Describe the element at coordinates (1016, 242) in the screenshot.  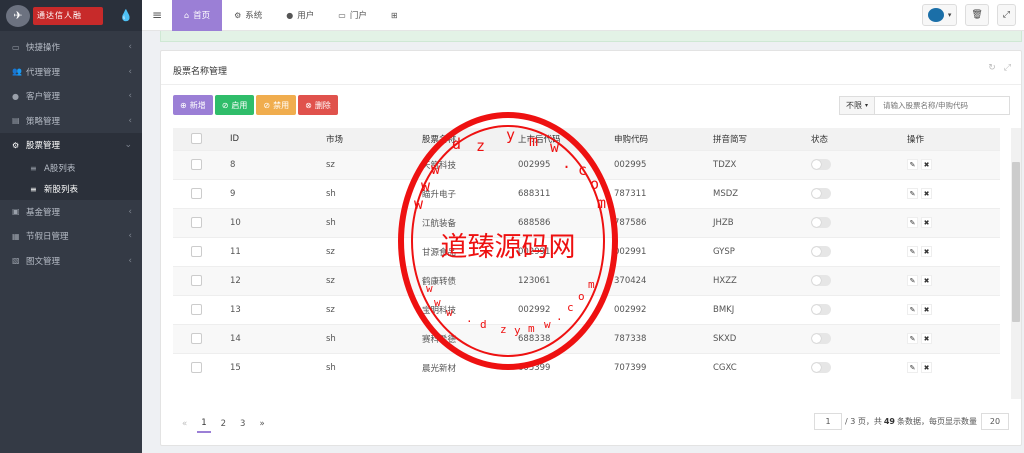
I see `scrollbar-thumb` at that location.